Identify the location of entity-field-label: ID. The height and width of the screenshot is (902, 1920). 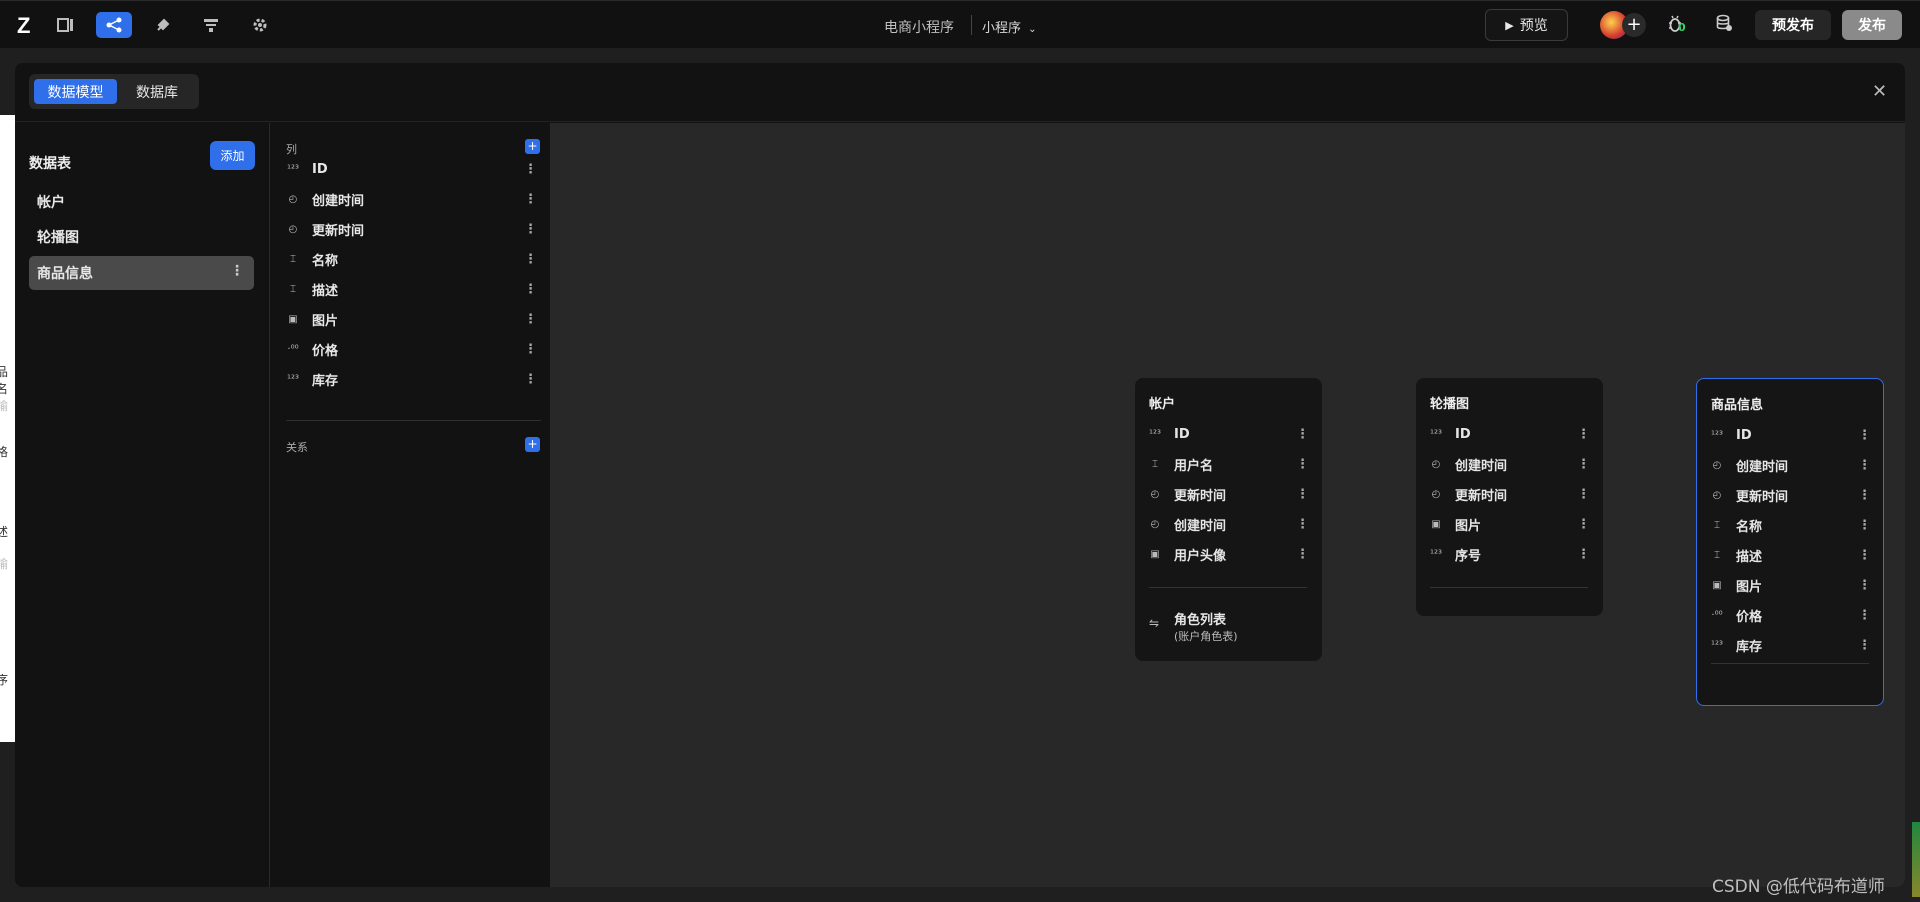
(1463, 434).